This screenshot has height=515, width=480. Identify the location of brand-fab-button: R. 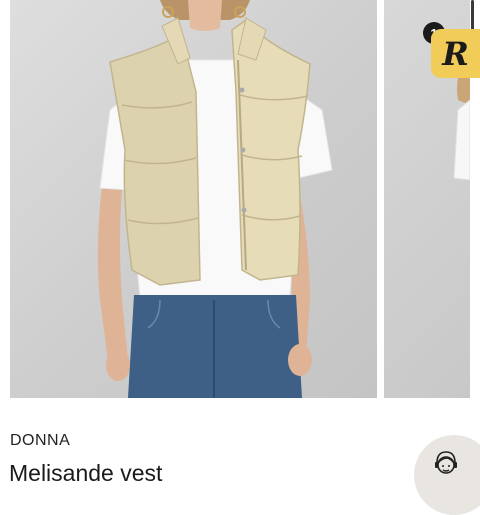
(455, 53).